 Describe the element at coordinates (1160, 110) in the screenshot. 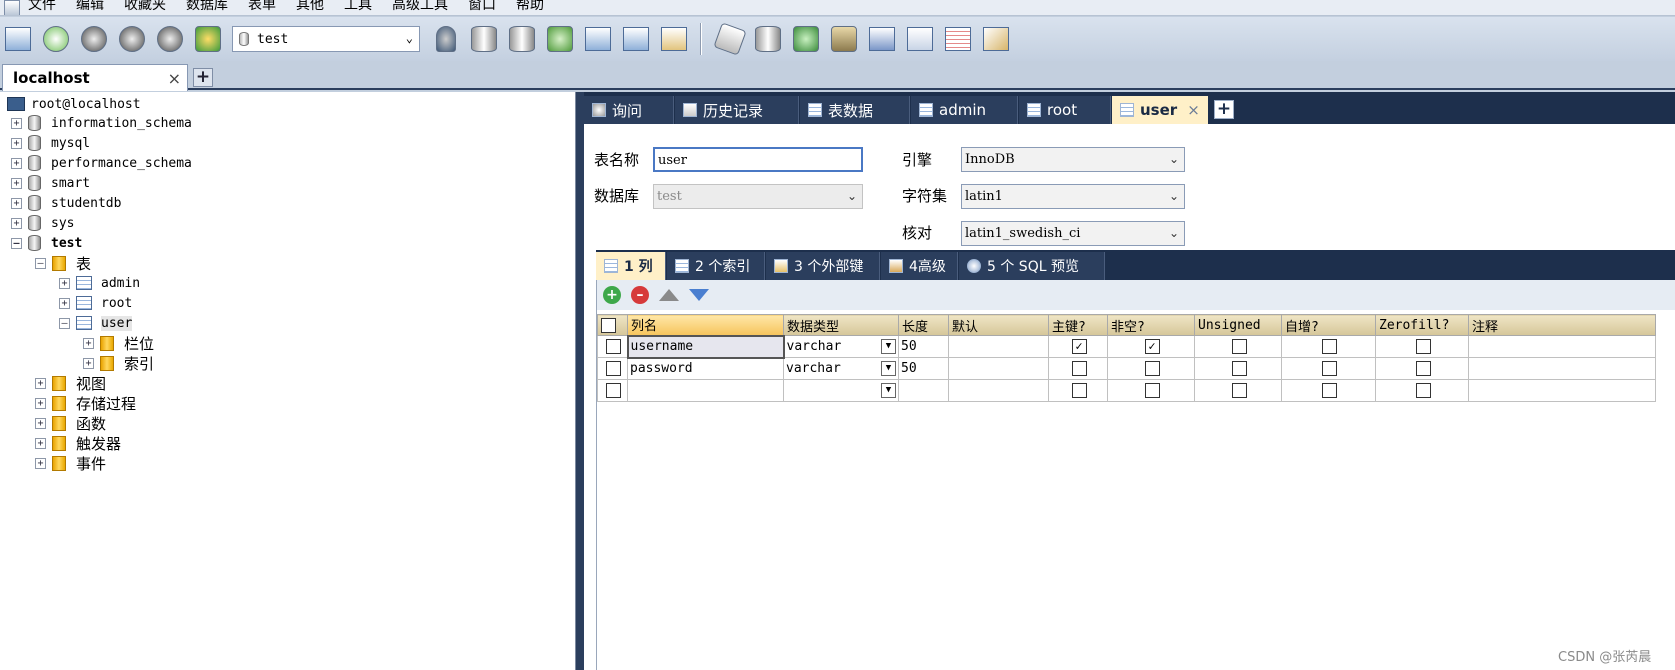

I see `tab-user: user ×` at that location.